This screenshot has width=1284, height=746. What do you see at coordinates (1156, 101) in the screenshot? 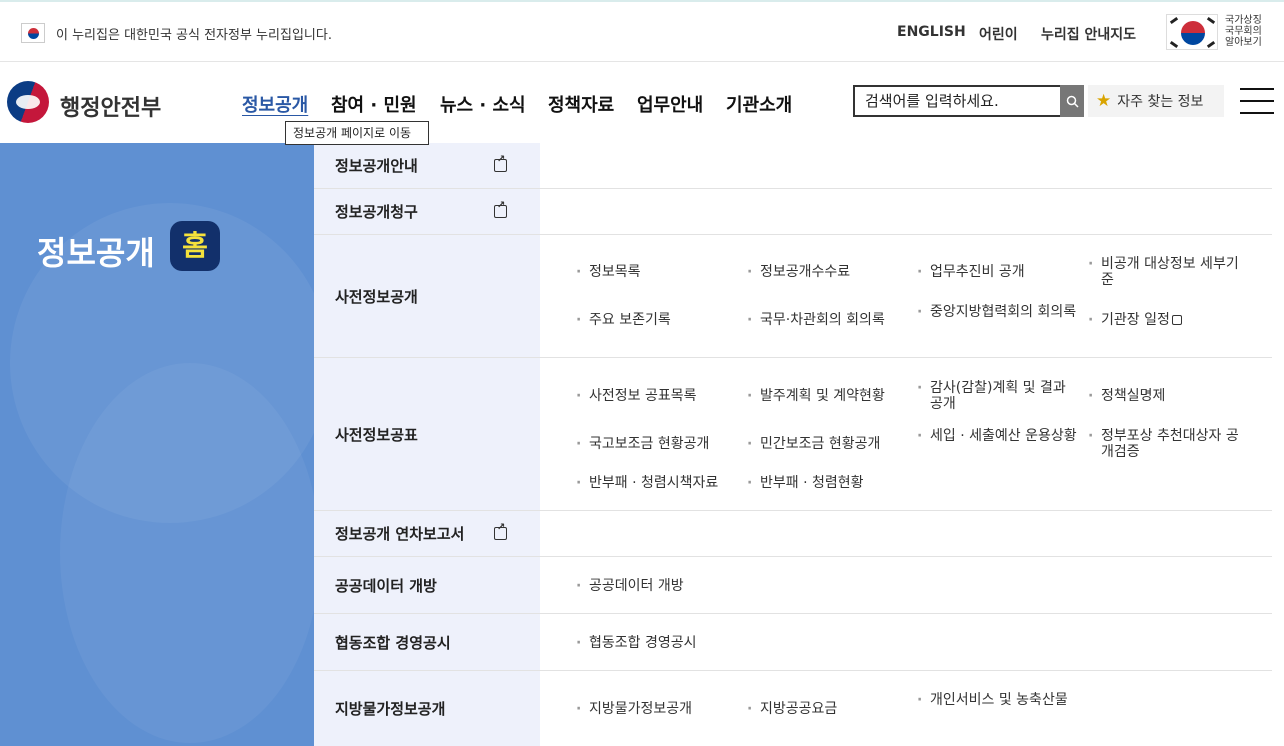
I see `favorite-info-button: ★ 자주 찾는 정보` at bounding box center [1156, 101].